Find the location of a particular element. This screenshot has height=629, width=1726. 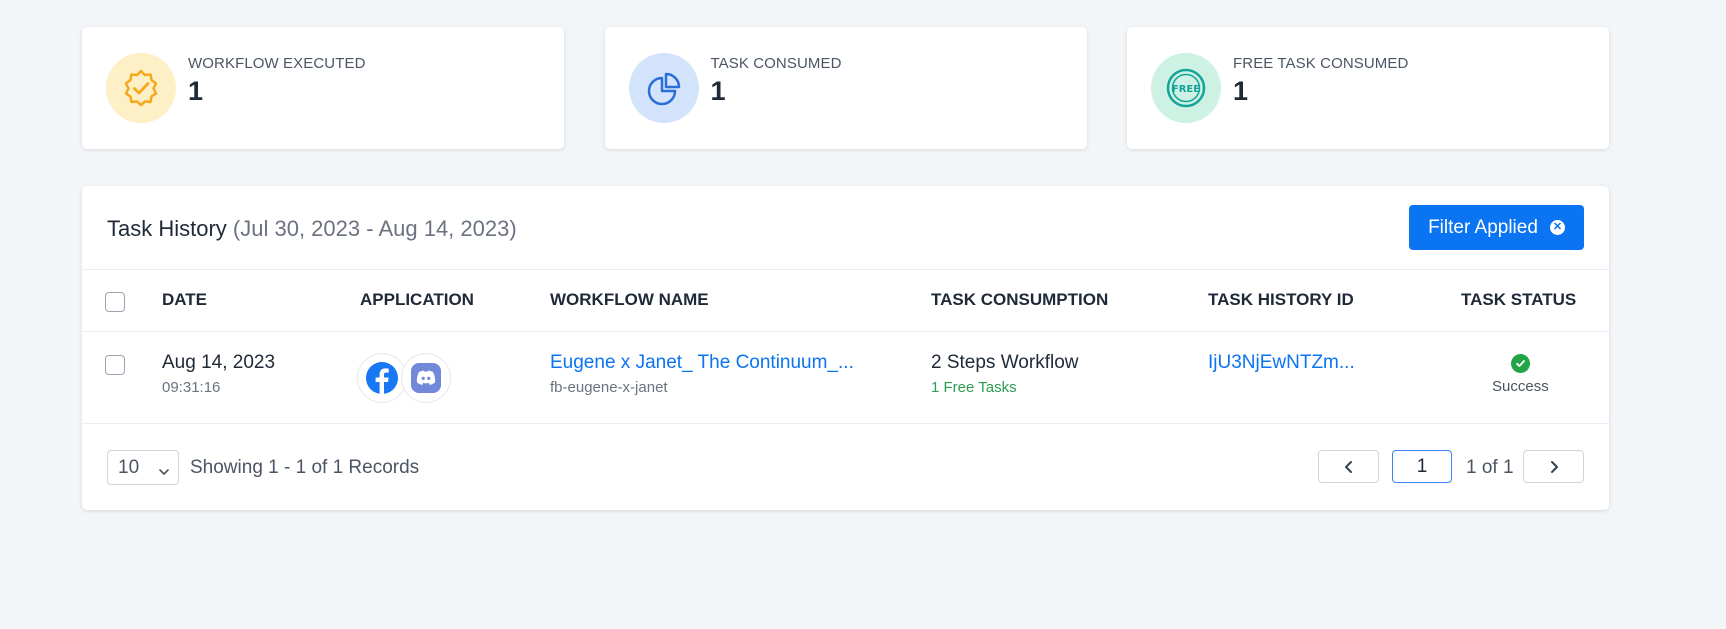

chevron-right-icon is located at coordinates (1554, 466).